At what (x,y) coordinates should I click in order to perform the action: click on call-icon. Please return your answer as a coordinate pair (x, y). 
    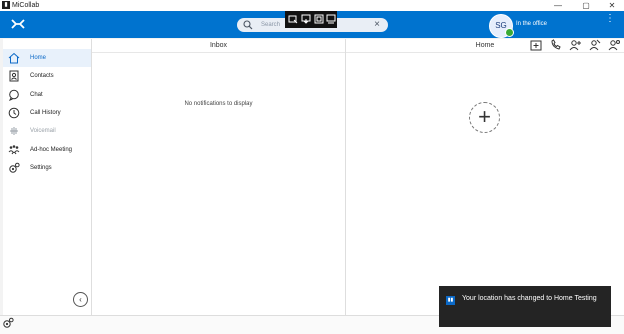
    Looking at the image, I should click on (556, 45).